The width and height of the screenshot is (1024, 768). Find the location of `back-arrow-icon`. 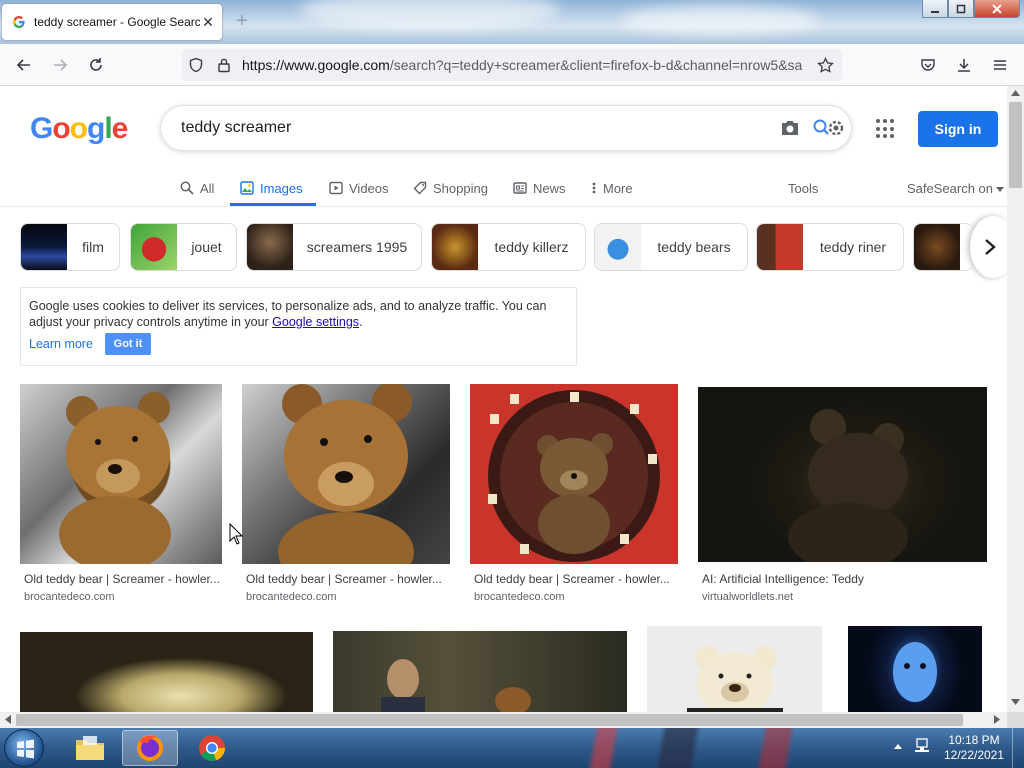

back-arrow-icon is located at coordinates (24, 65).